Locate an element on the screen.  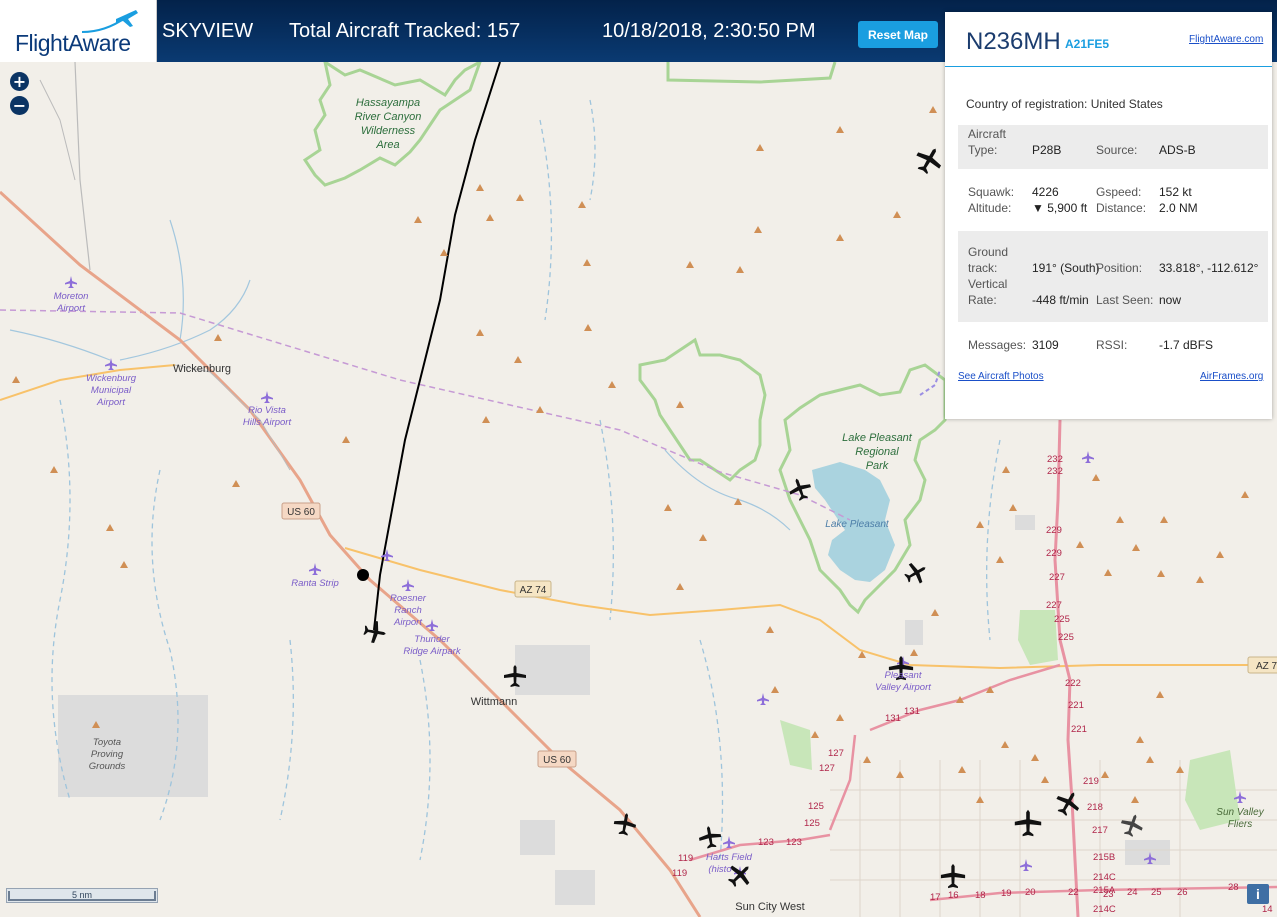
harts-label-2: (histo is located at coordinates (719, 869).